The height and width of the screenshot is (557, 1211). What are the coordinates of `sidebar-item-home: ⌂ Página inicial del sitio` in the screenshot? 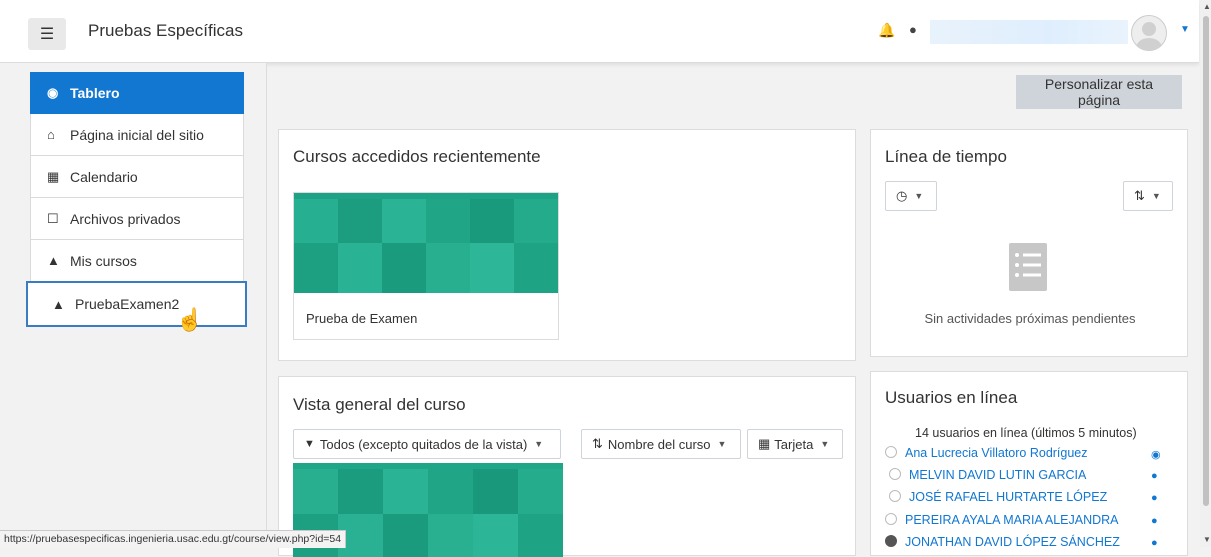 It's located at (137, 135).